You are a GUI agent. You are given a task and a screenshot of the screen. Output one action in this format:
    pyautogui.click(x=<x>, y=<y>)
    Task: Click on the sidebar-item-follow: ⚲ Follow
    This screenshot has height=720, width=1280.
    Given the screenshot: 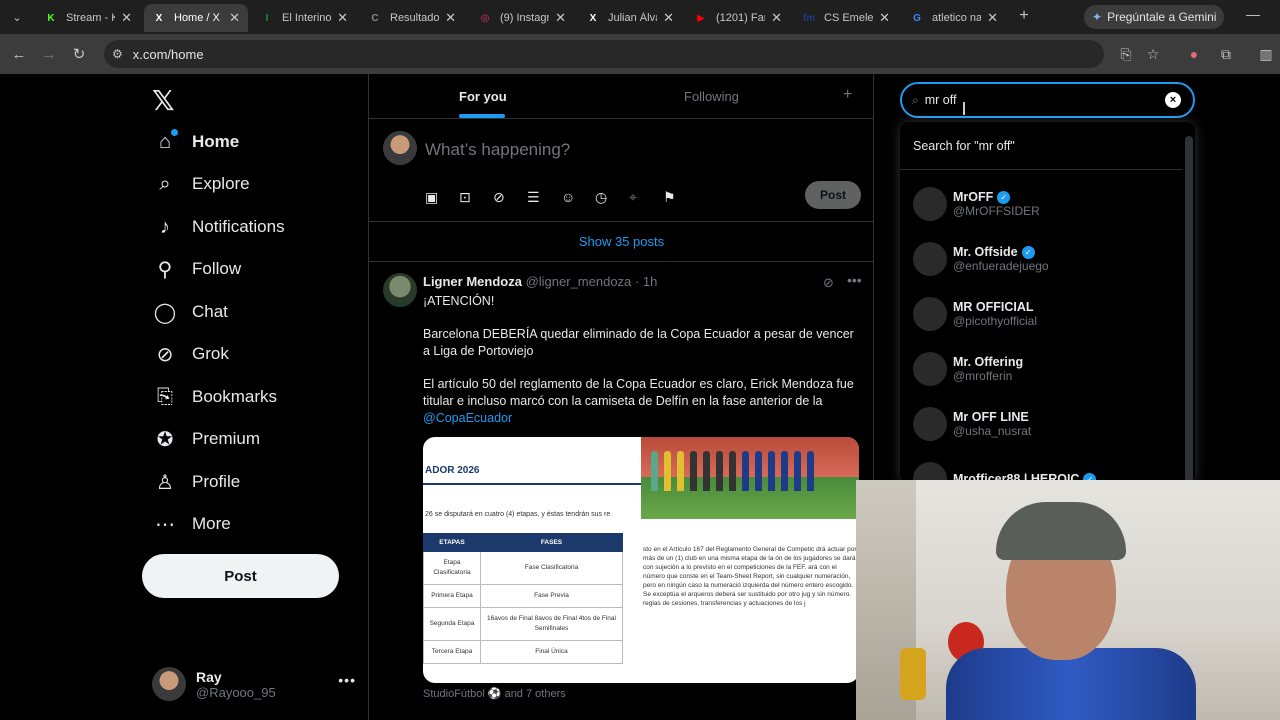 What is the action you would take?
    pyautogui.click(x=196, y=269)
    